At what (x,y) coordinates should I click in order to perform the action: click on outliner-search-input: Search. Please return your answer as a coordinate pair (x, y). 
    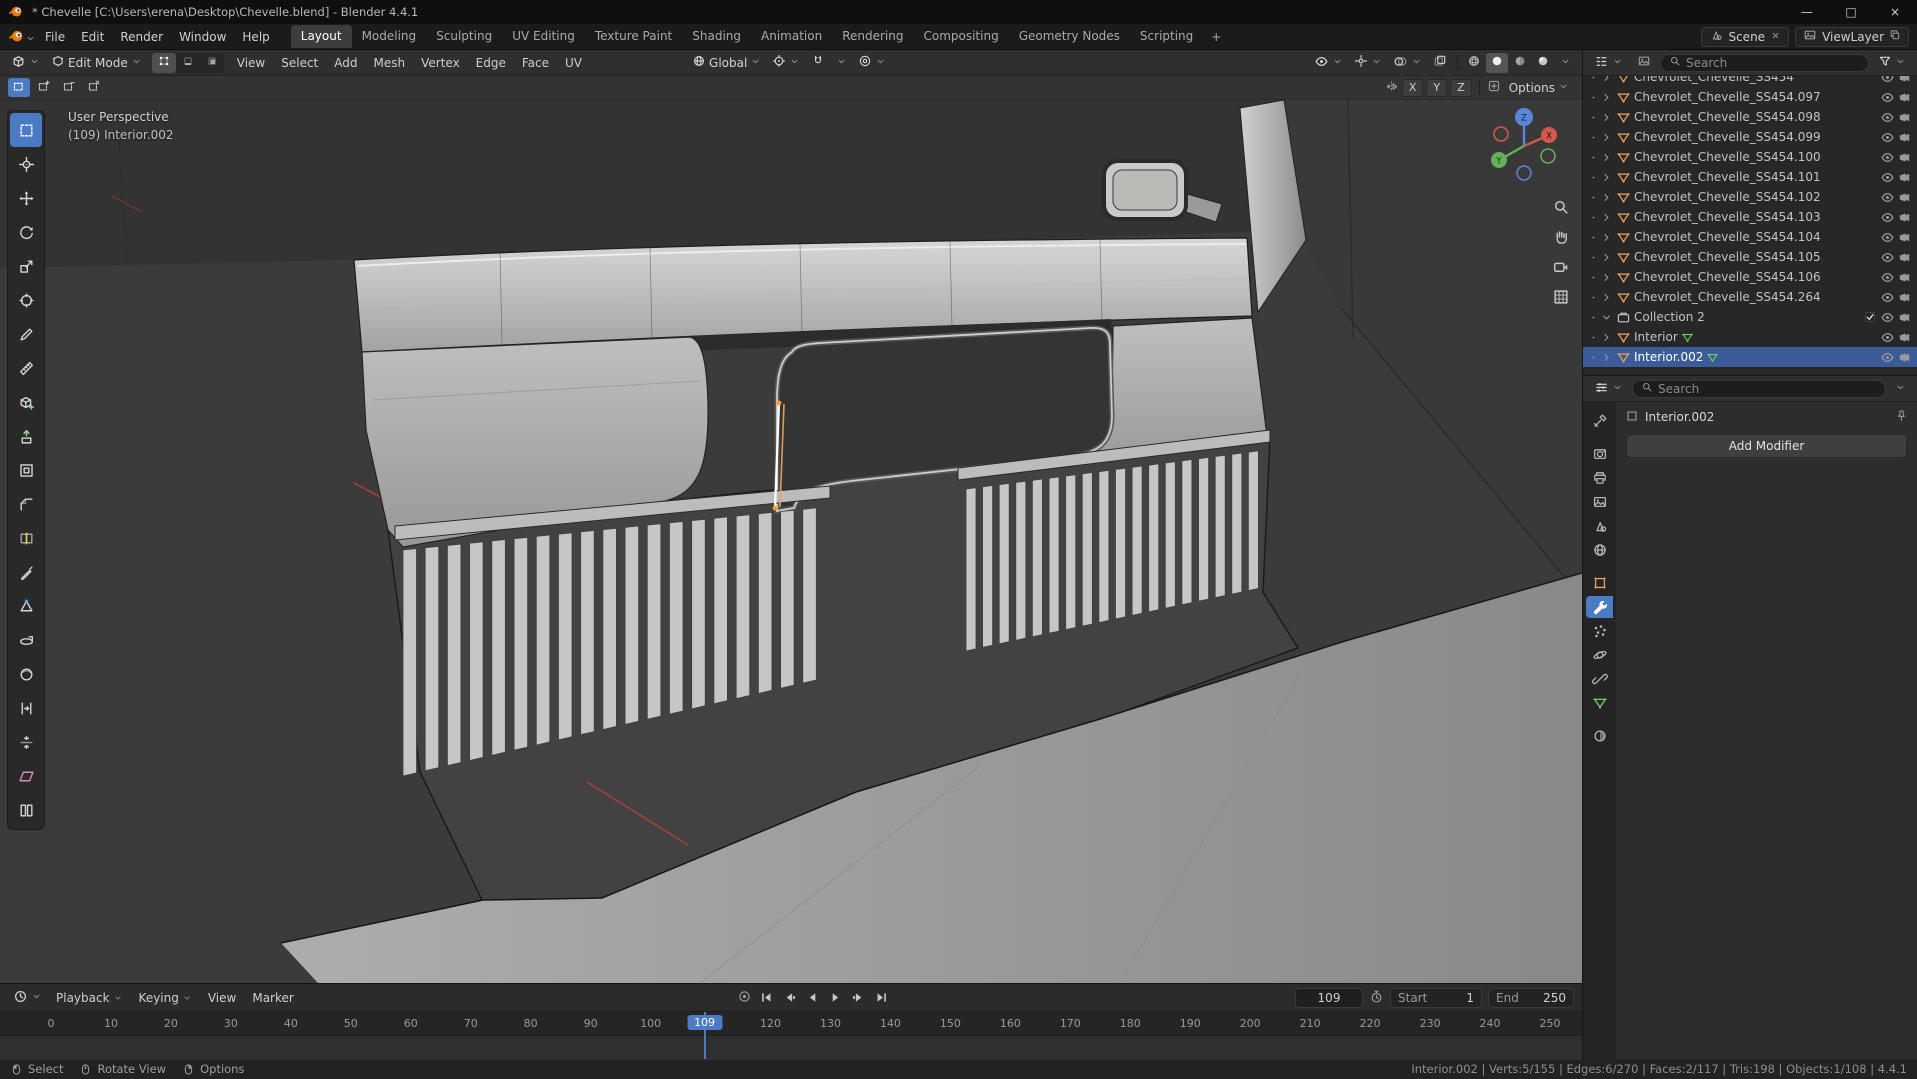
    Looking at the image, I should click on (1764, 62).